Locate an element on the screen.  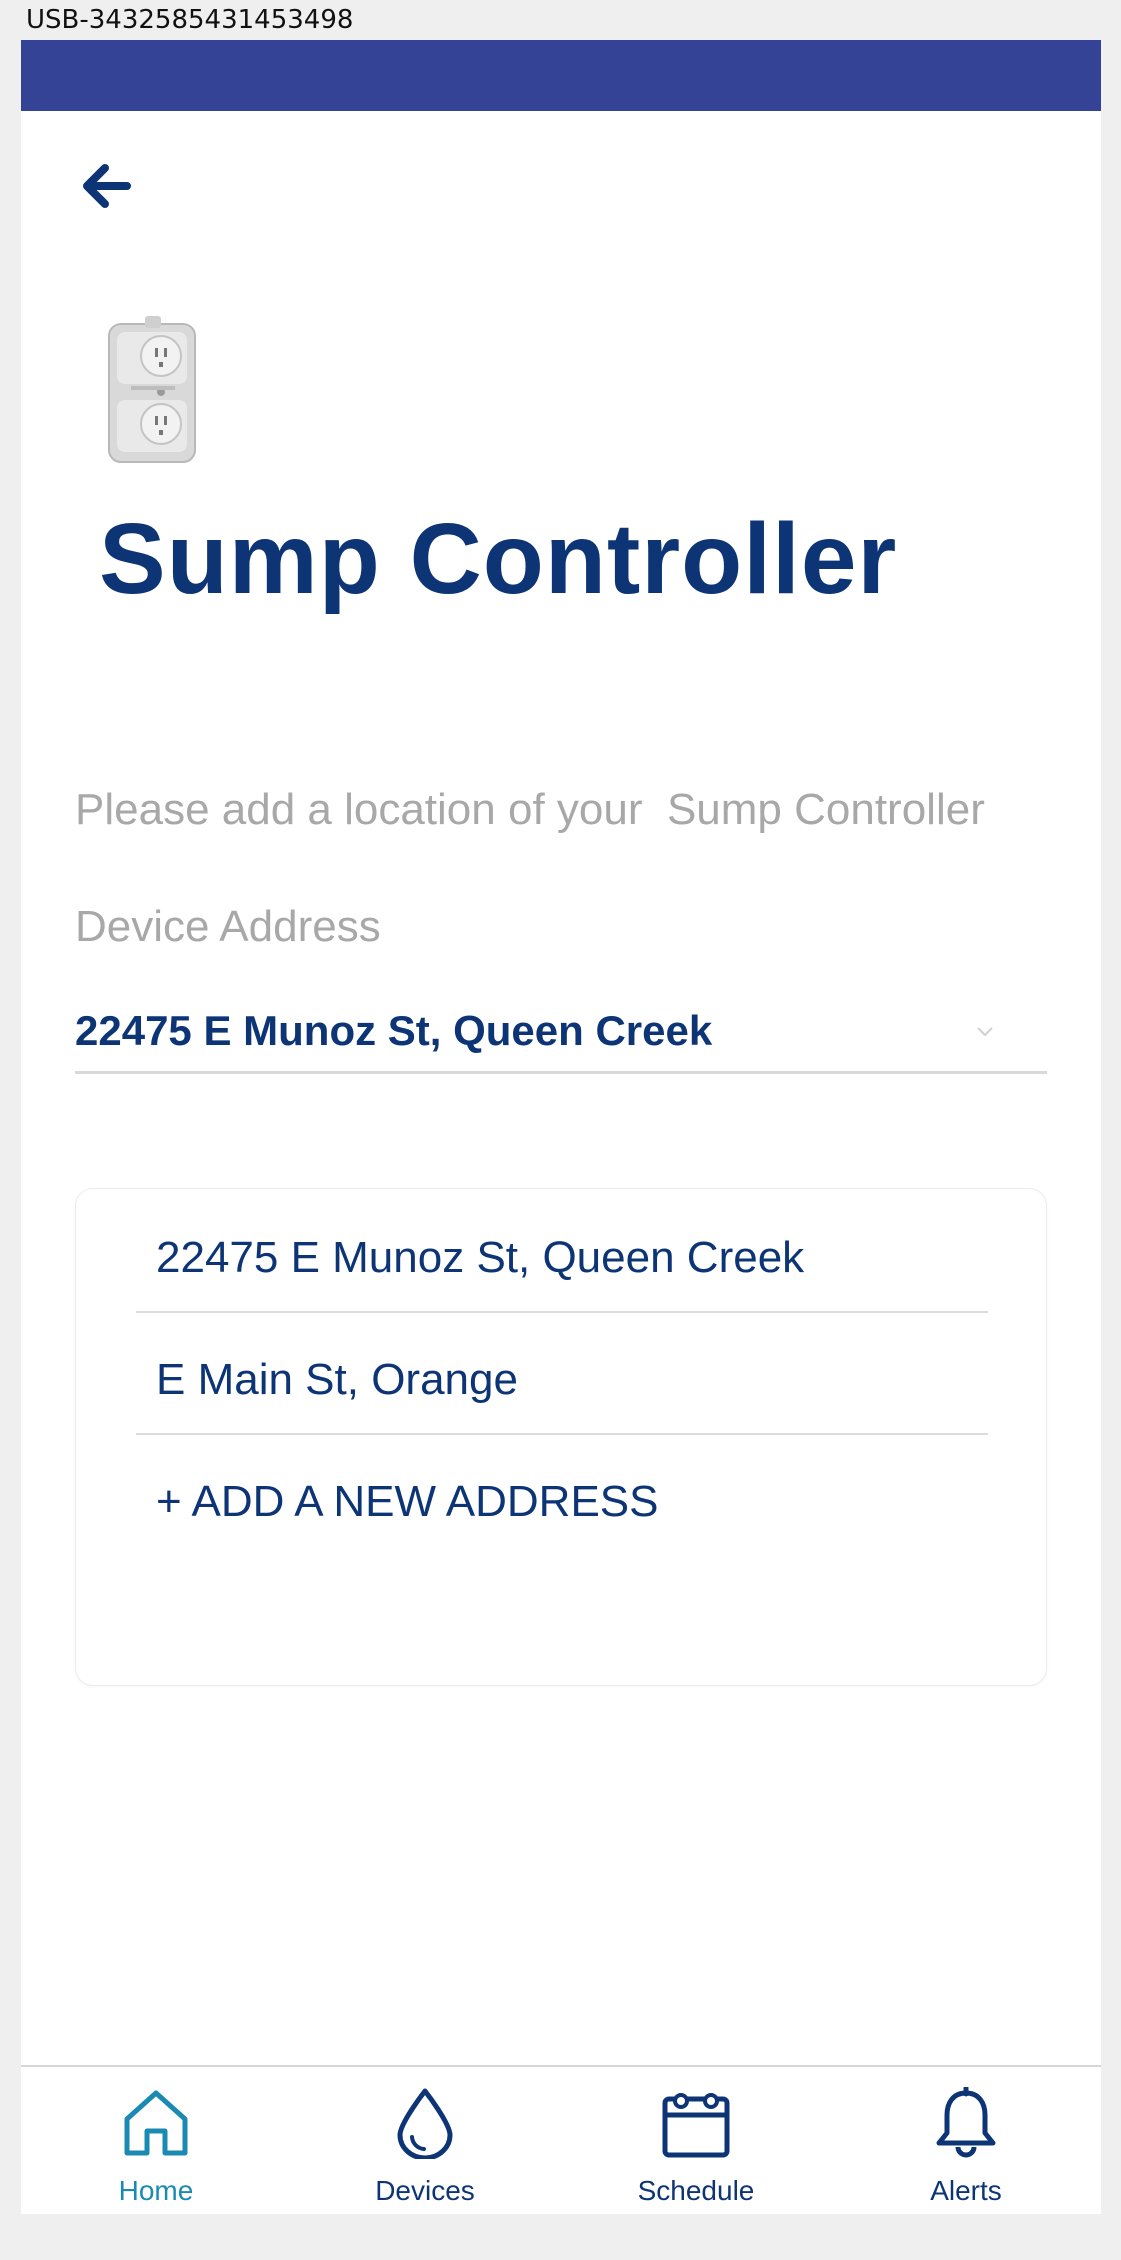
device-id-label: USB-3432585431453498 is located at coordinates (190, 20).